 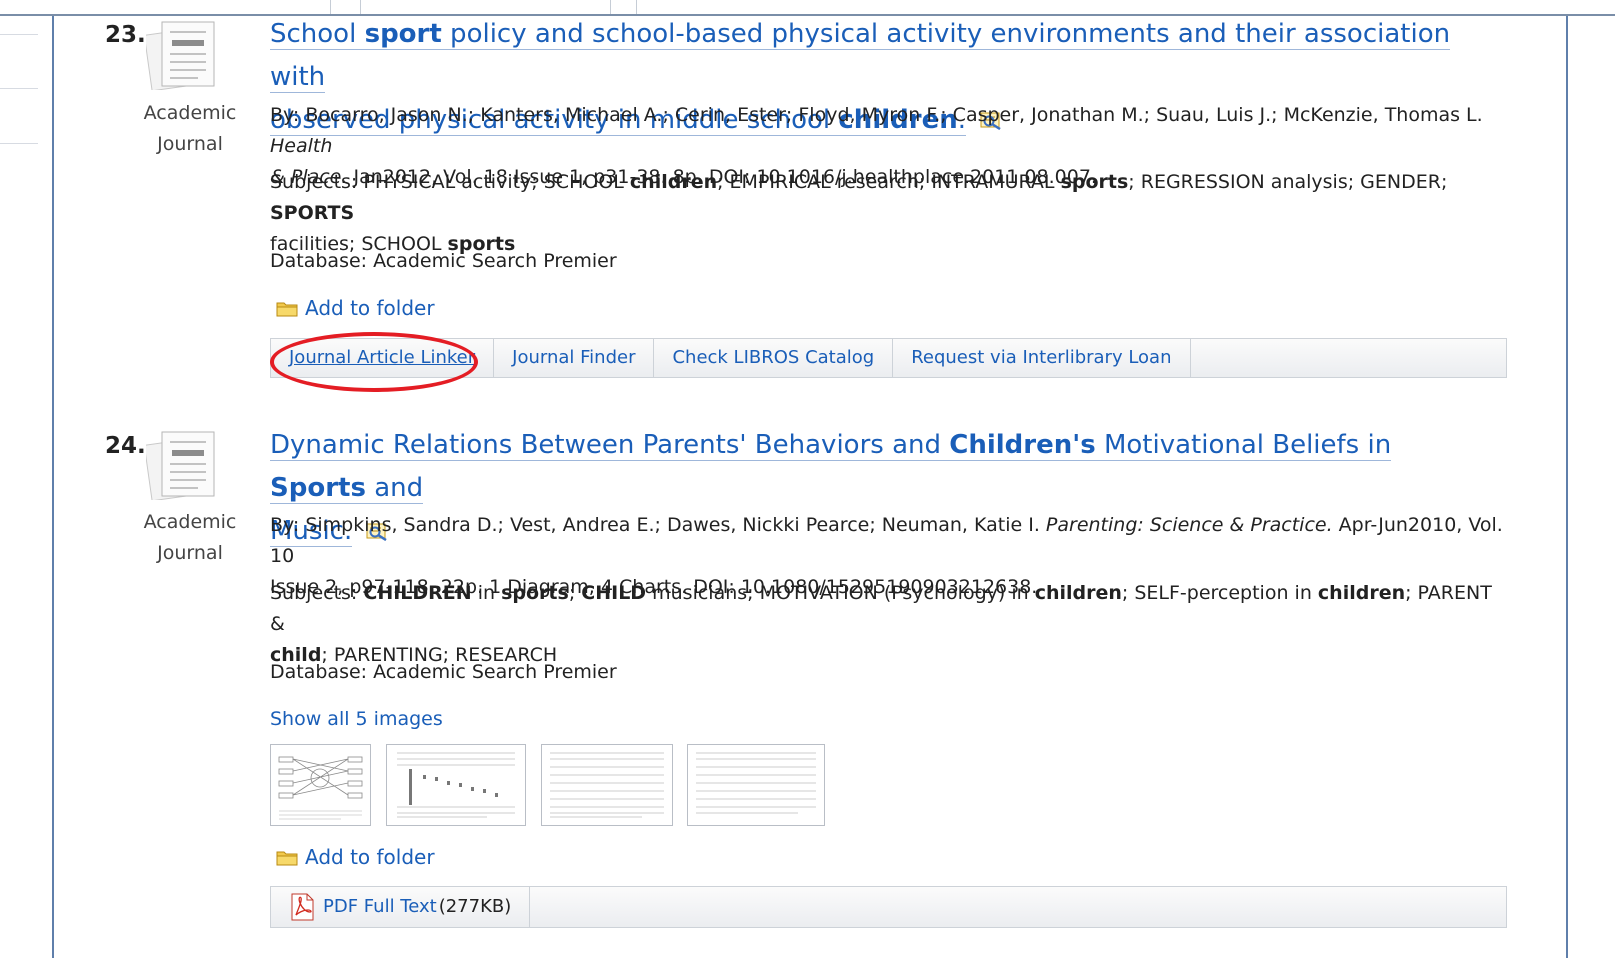 I want to click on chart-thumbnail-icon, so click(x=456, y=785).